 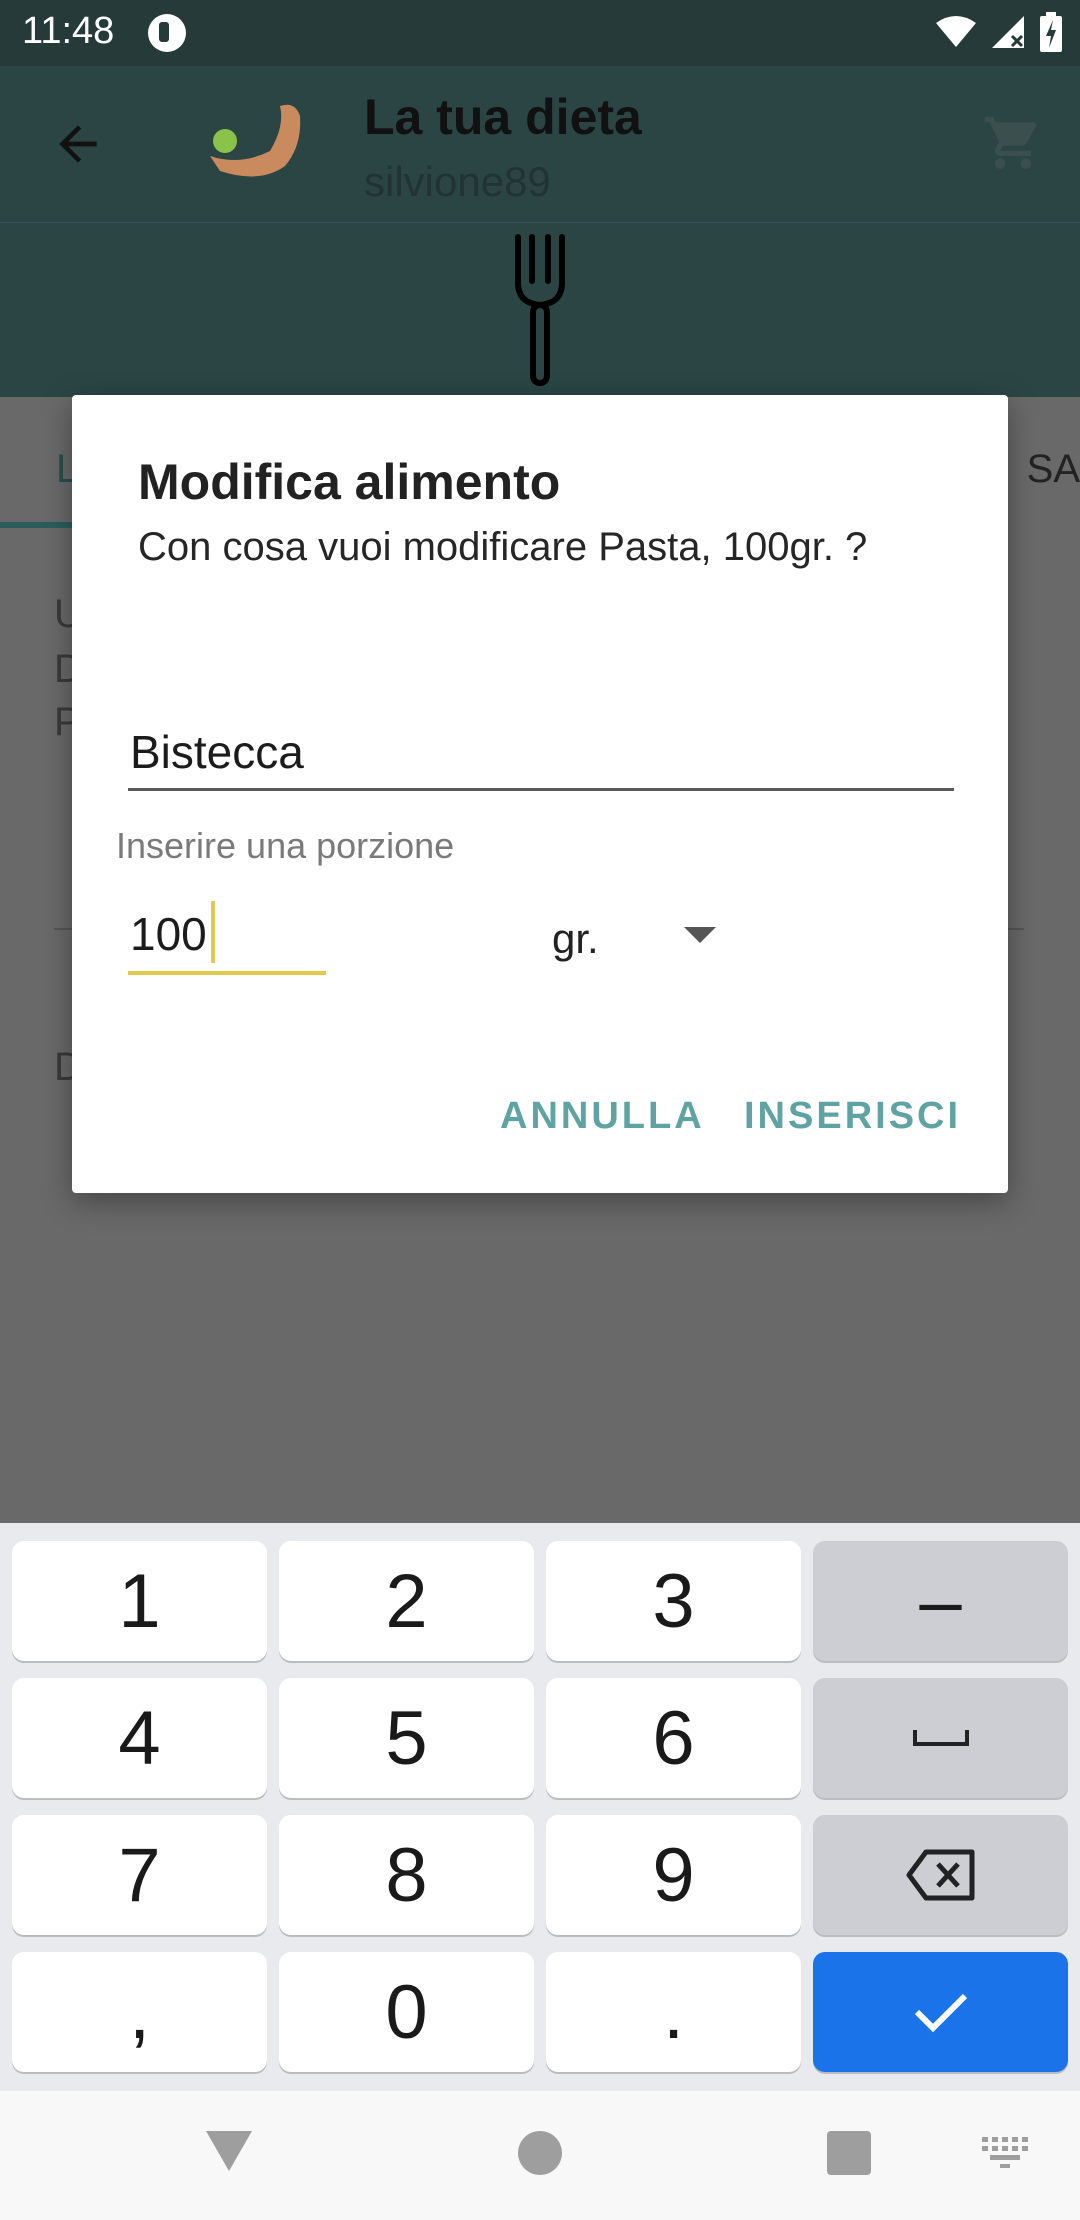 What do you see at coordinates (406, 1601) in the screenshot?
I see `key-2: 2` at bounding box center [406, 1601].